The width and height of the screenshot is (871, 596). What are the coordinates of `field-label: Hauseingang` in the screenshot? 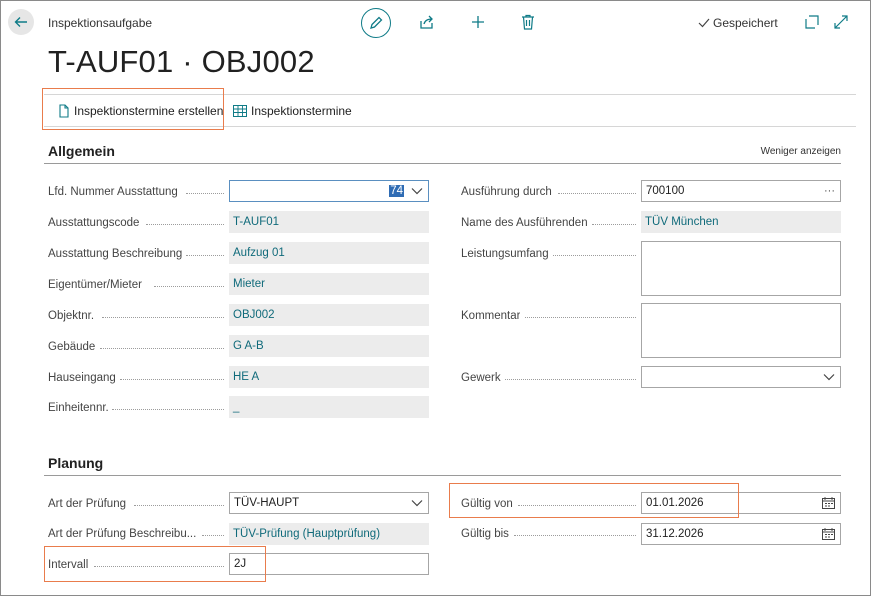 It's located at (82, 378).